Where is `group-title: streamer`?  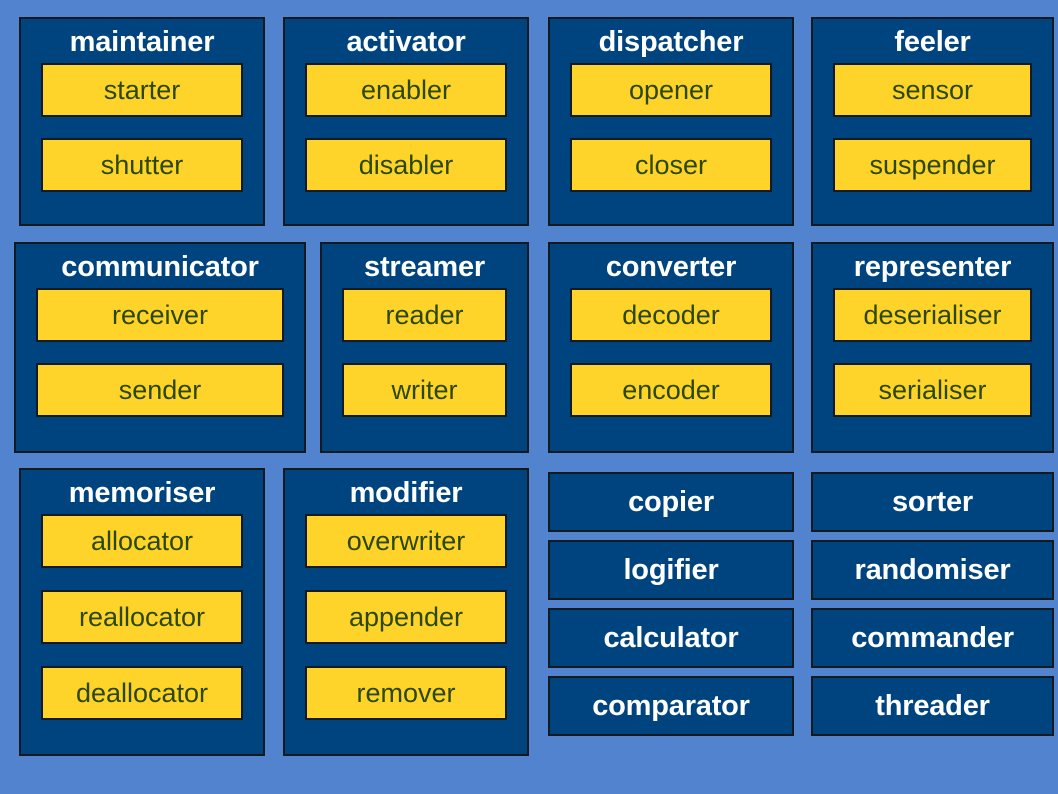 group-title: streamer is located at coordinates (424, 267).